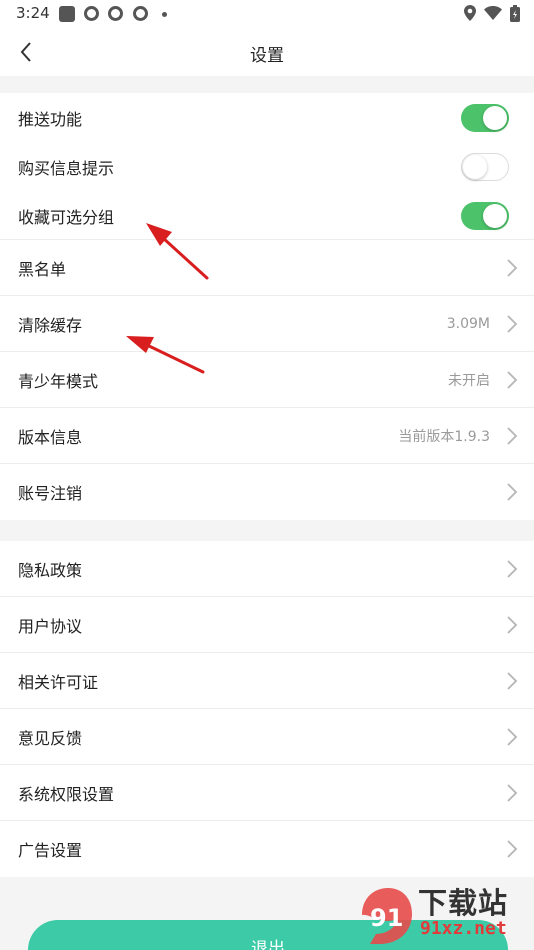 The image size is (534, 950). Describe the element at coordinates (66, 217) in the screenshot. I see `row-label: 收藏可选分组` at that location.